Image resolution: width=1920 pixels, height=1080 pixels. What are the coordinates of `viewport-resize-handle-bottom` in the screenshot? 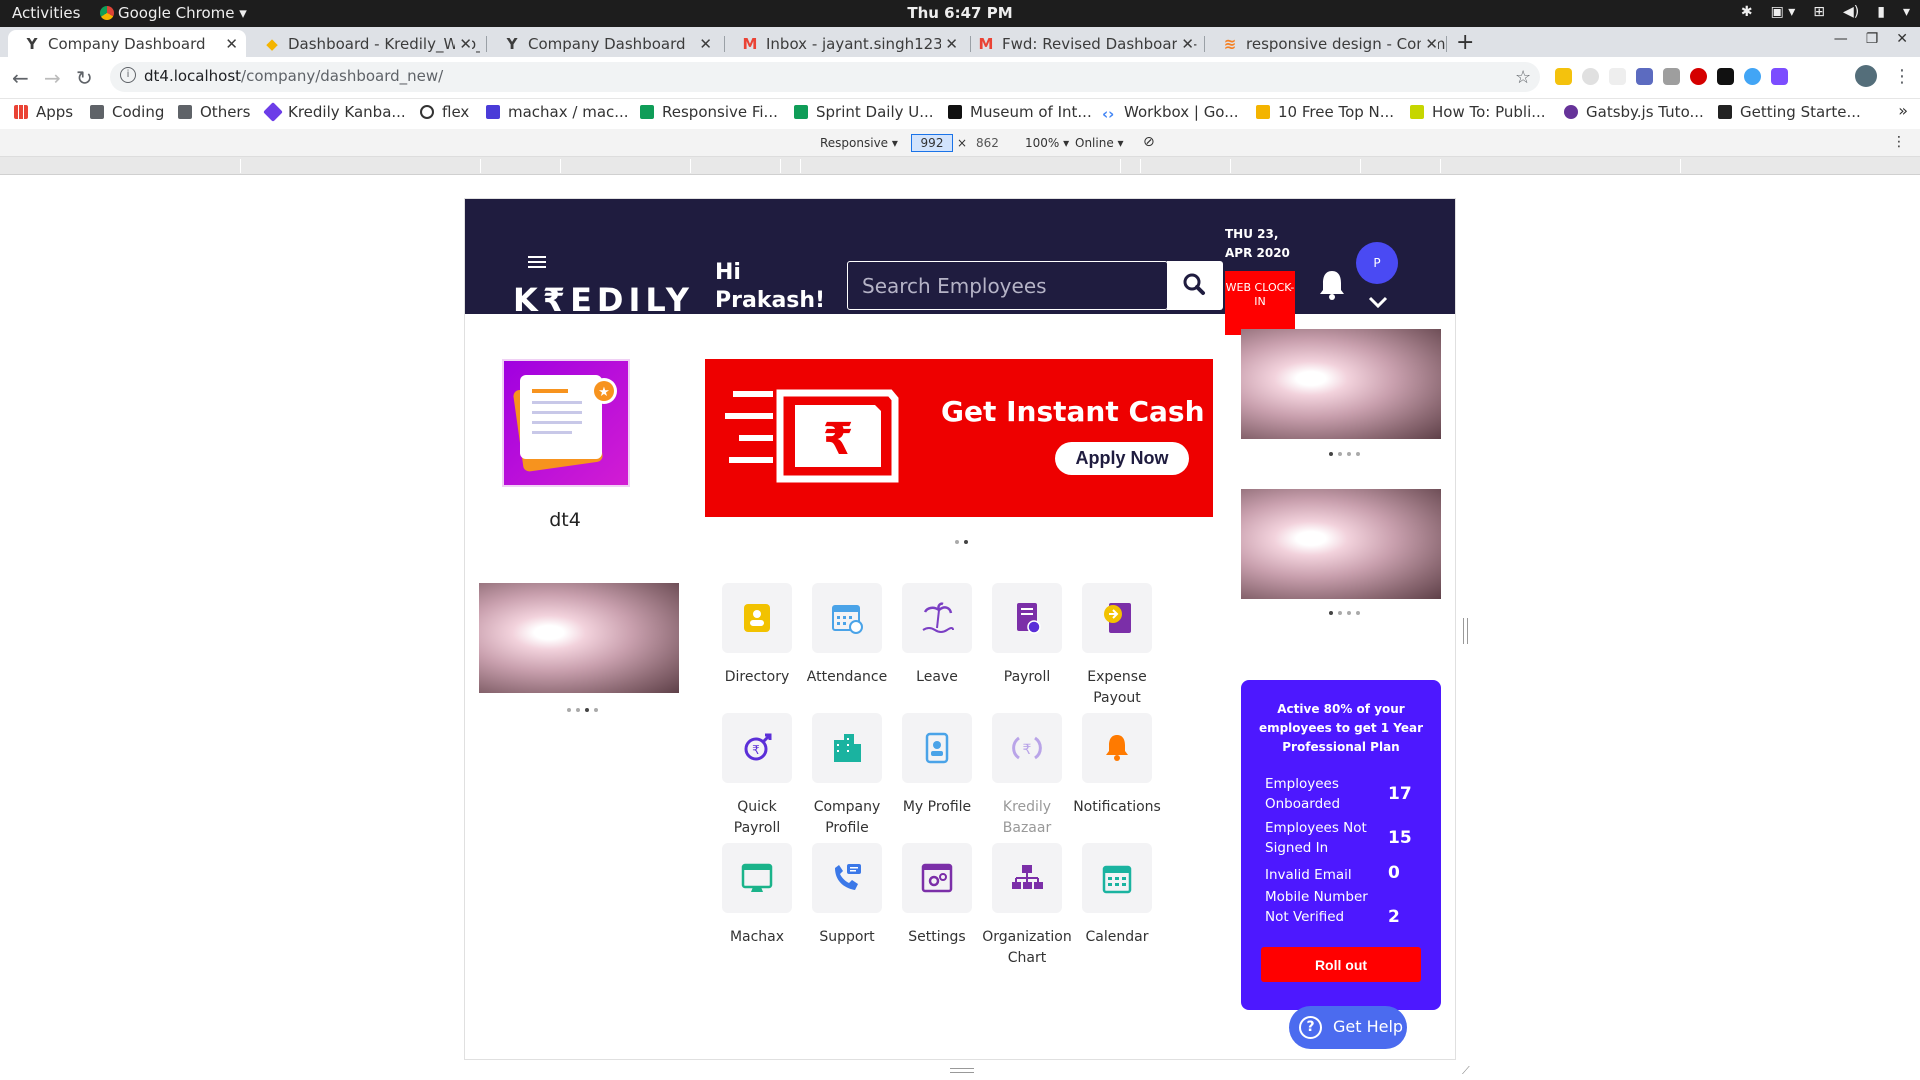 It's located at (962, 1070).